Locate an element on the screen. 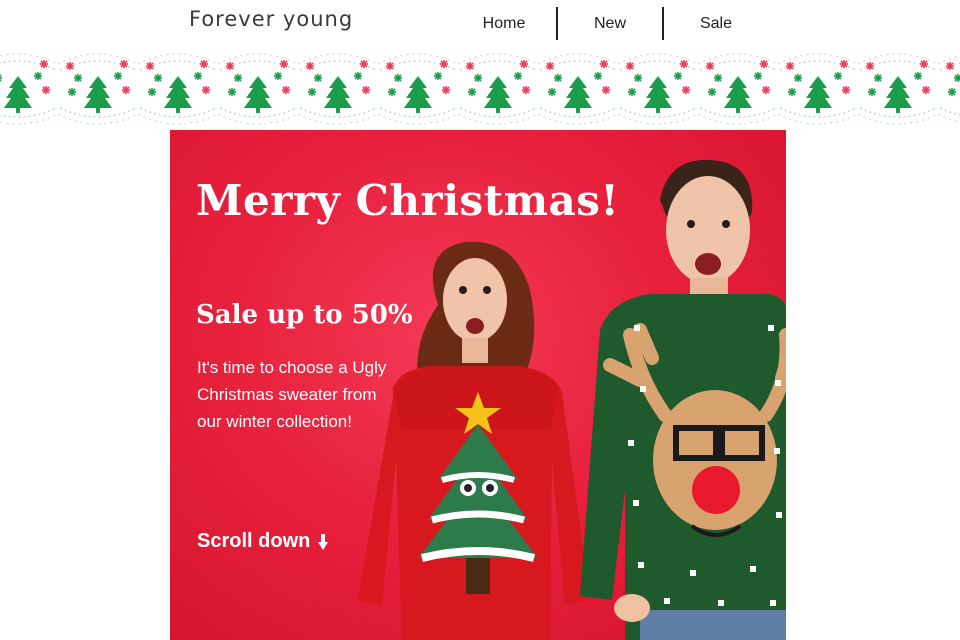 This screenshot has height=640, width=960. arrow-down-icon is located at coordinates (323, 541).